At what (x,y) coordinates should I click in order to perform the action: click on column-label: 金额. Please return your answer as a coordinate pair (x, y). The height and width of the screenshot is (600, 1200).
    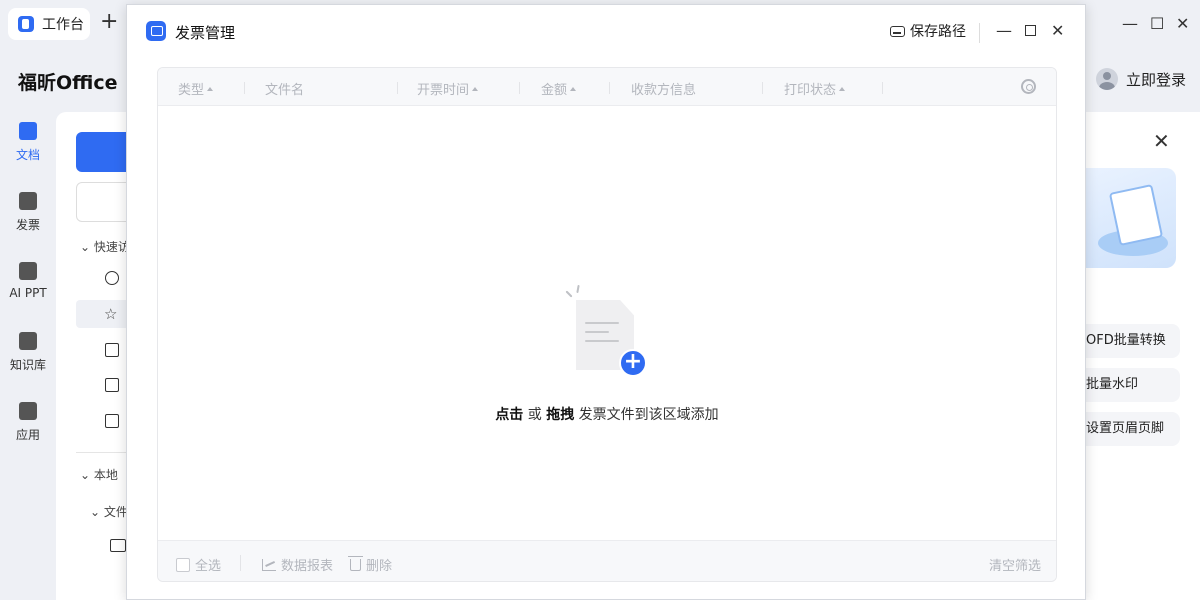
    Looking at the image, I should click on (554, 90).